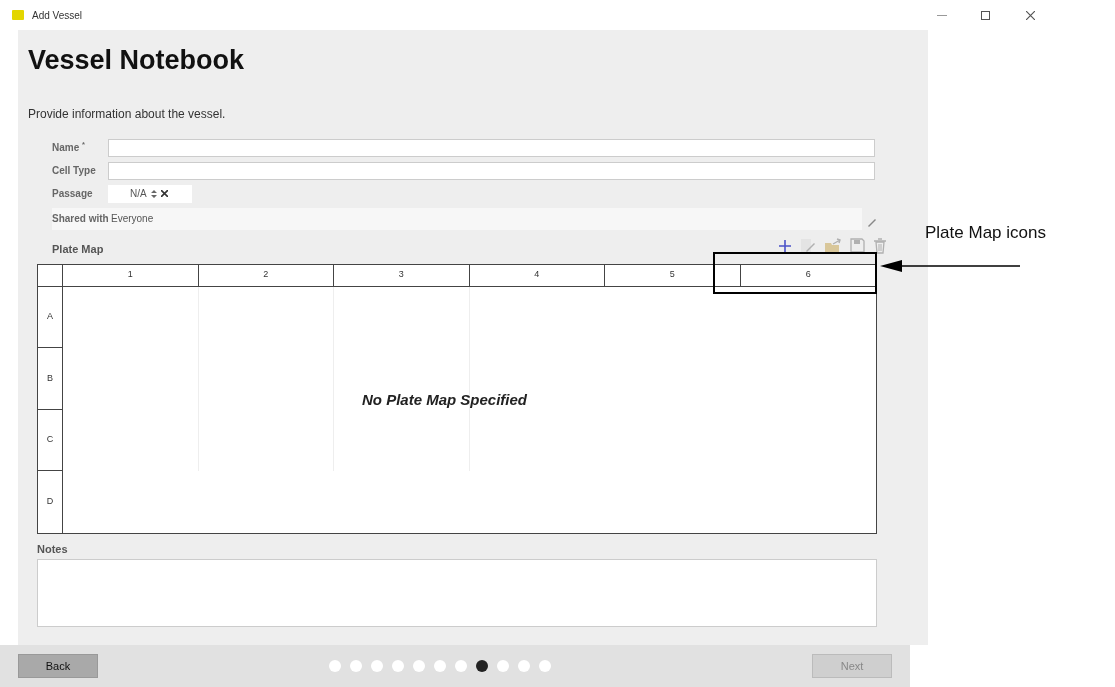 Image resolution: width=1115 pixels, height=687 pixels. Describe the element at coordinates (58, 666) in the screenshot. I see `back-button: Back` at that location.